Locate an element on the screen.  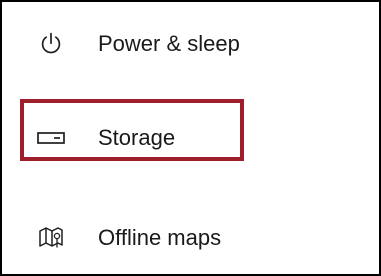
map-icon is located at coordinates (51, 238).